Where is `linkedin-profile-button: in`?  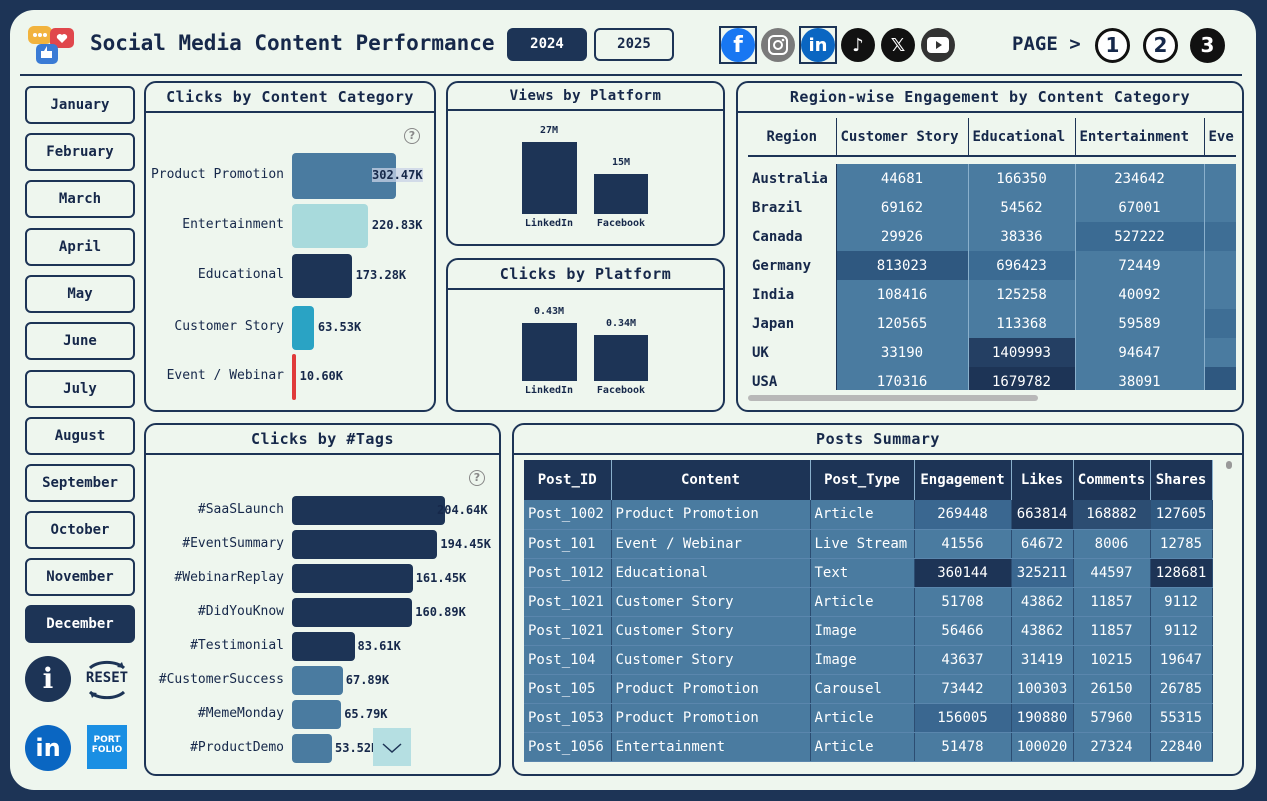
linkedin-profile-button: in is located at coordinates (48, 748).